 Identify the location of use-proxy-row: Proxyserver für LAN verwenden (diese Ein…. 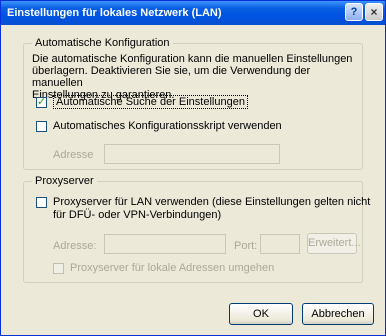
(203, 209).